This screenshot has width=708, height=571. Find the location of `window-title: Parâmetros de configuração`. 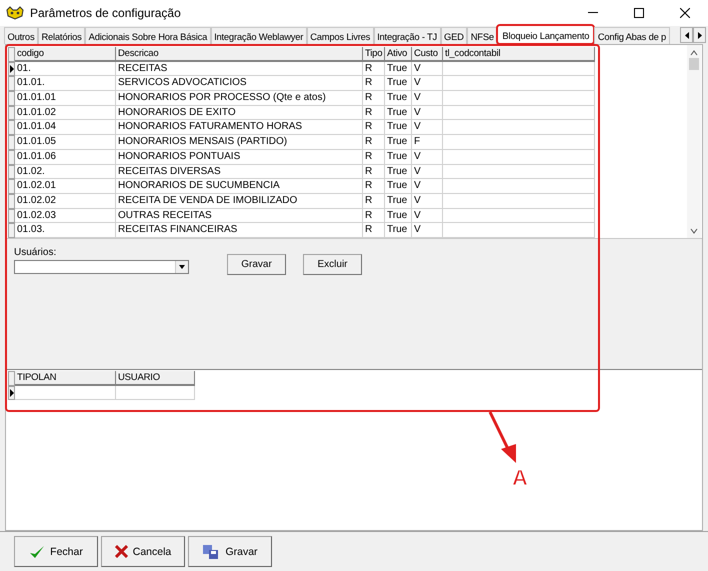

window-title: Parâmetros de configuração is located at coordinates (106, 13).